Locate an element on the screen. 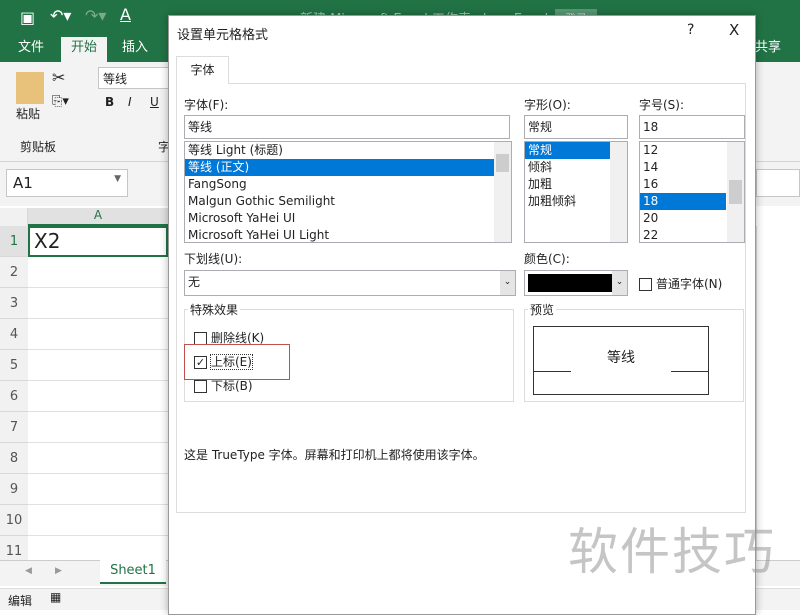  row-header: 9 is located at coordinates (14, 489).